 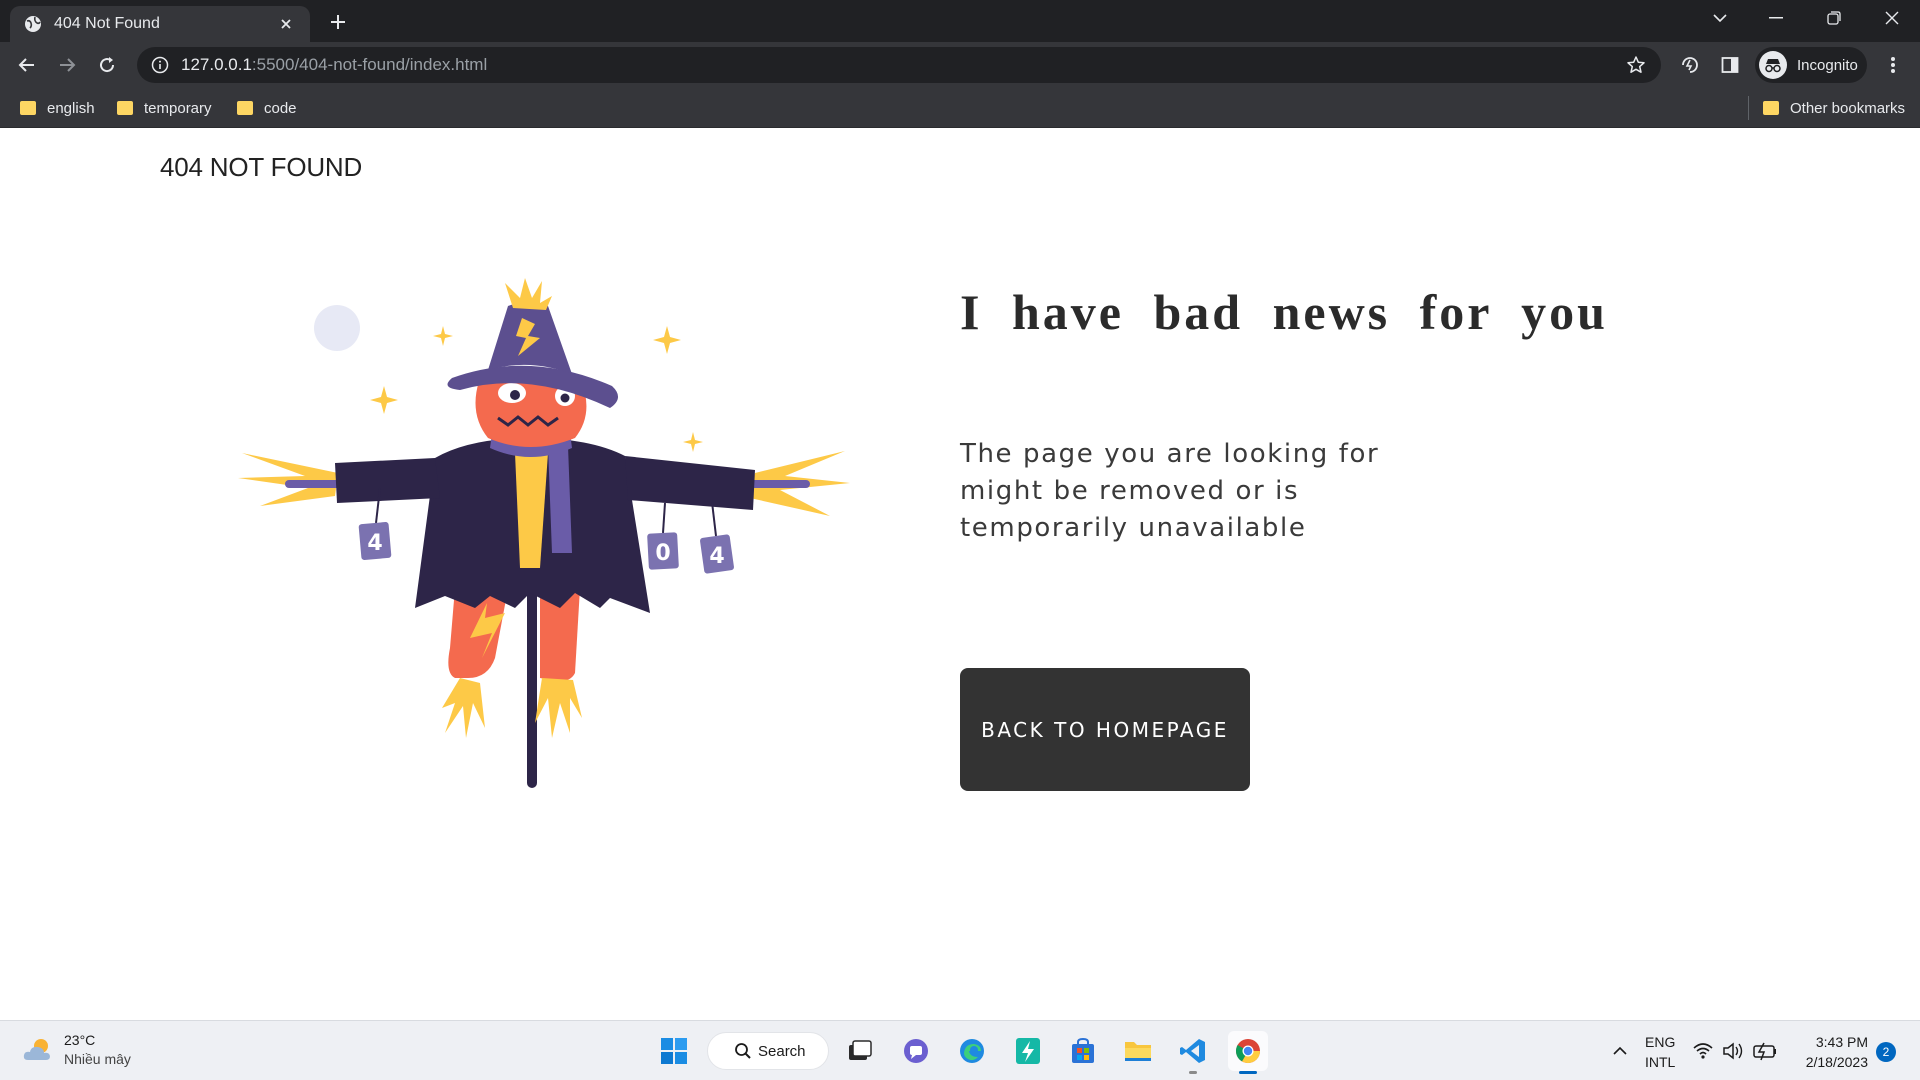 I want to click on address-bar: 127.0.0.1:5500/404-not-found/index.html, so click(x=899, y=65).